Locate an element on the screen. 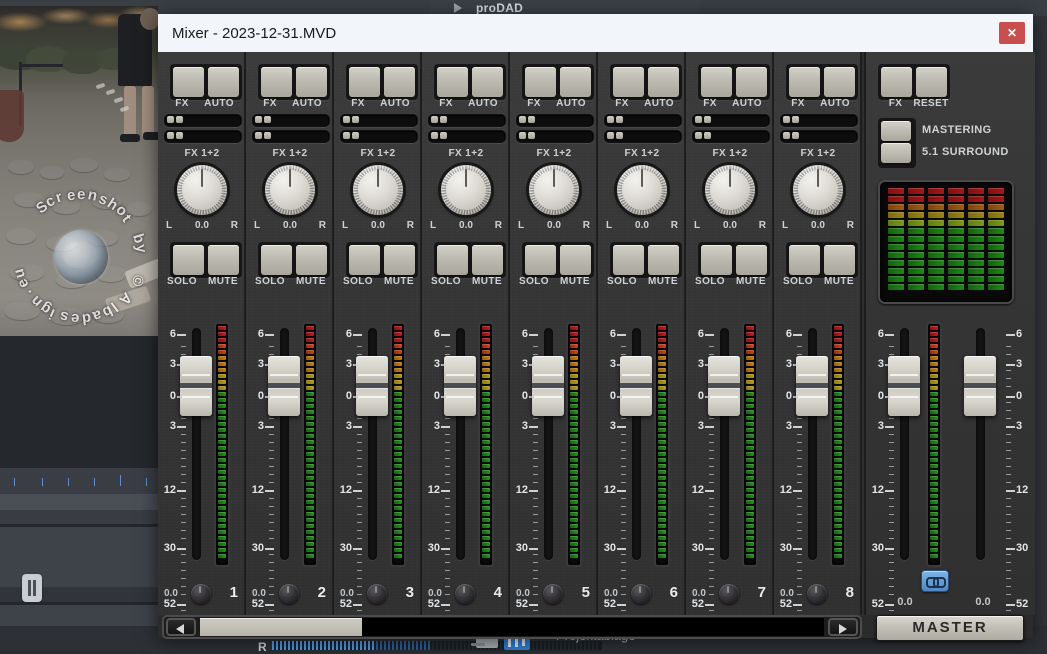 The height and width of the screenshot is (654, 1047). horizontal-scrollbar is located at coordinates (512, 627).